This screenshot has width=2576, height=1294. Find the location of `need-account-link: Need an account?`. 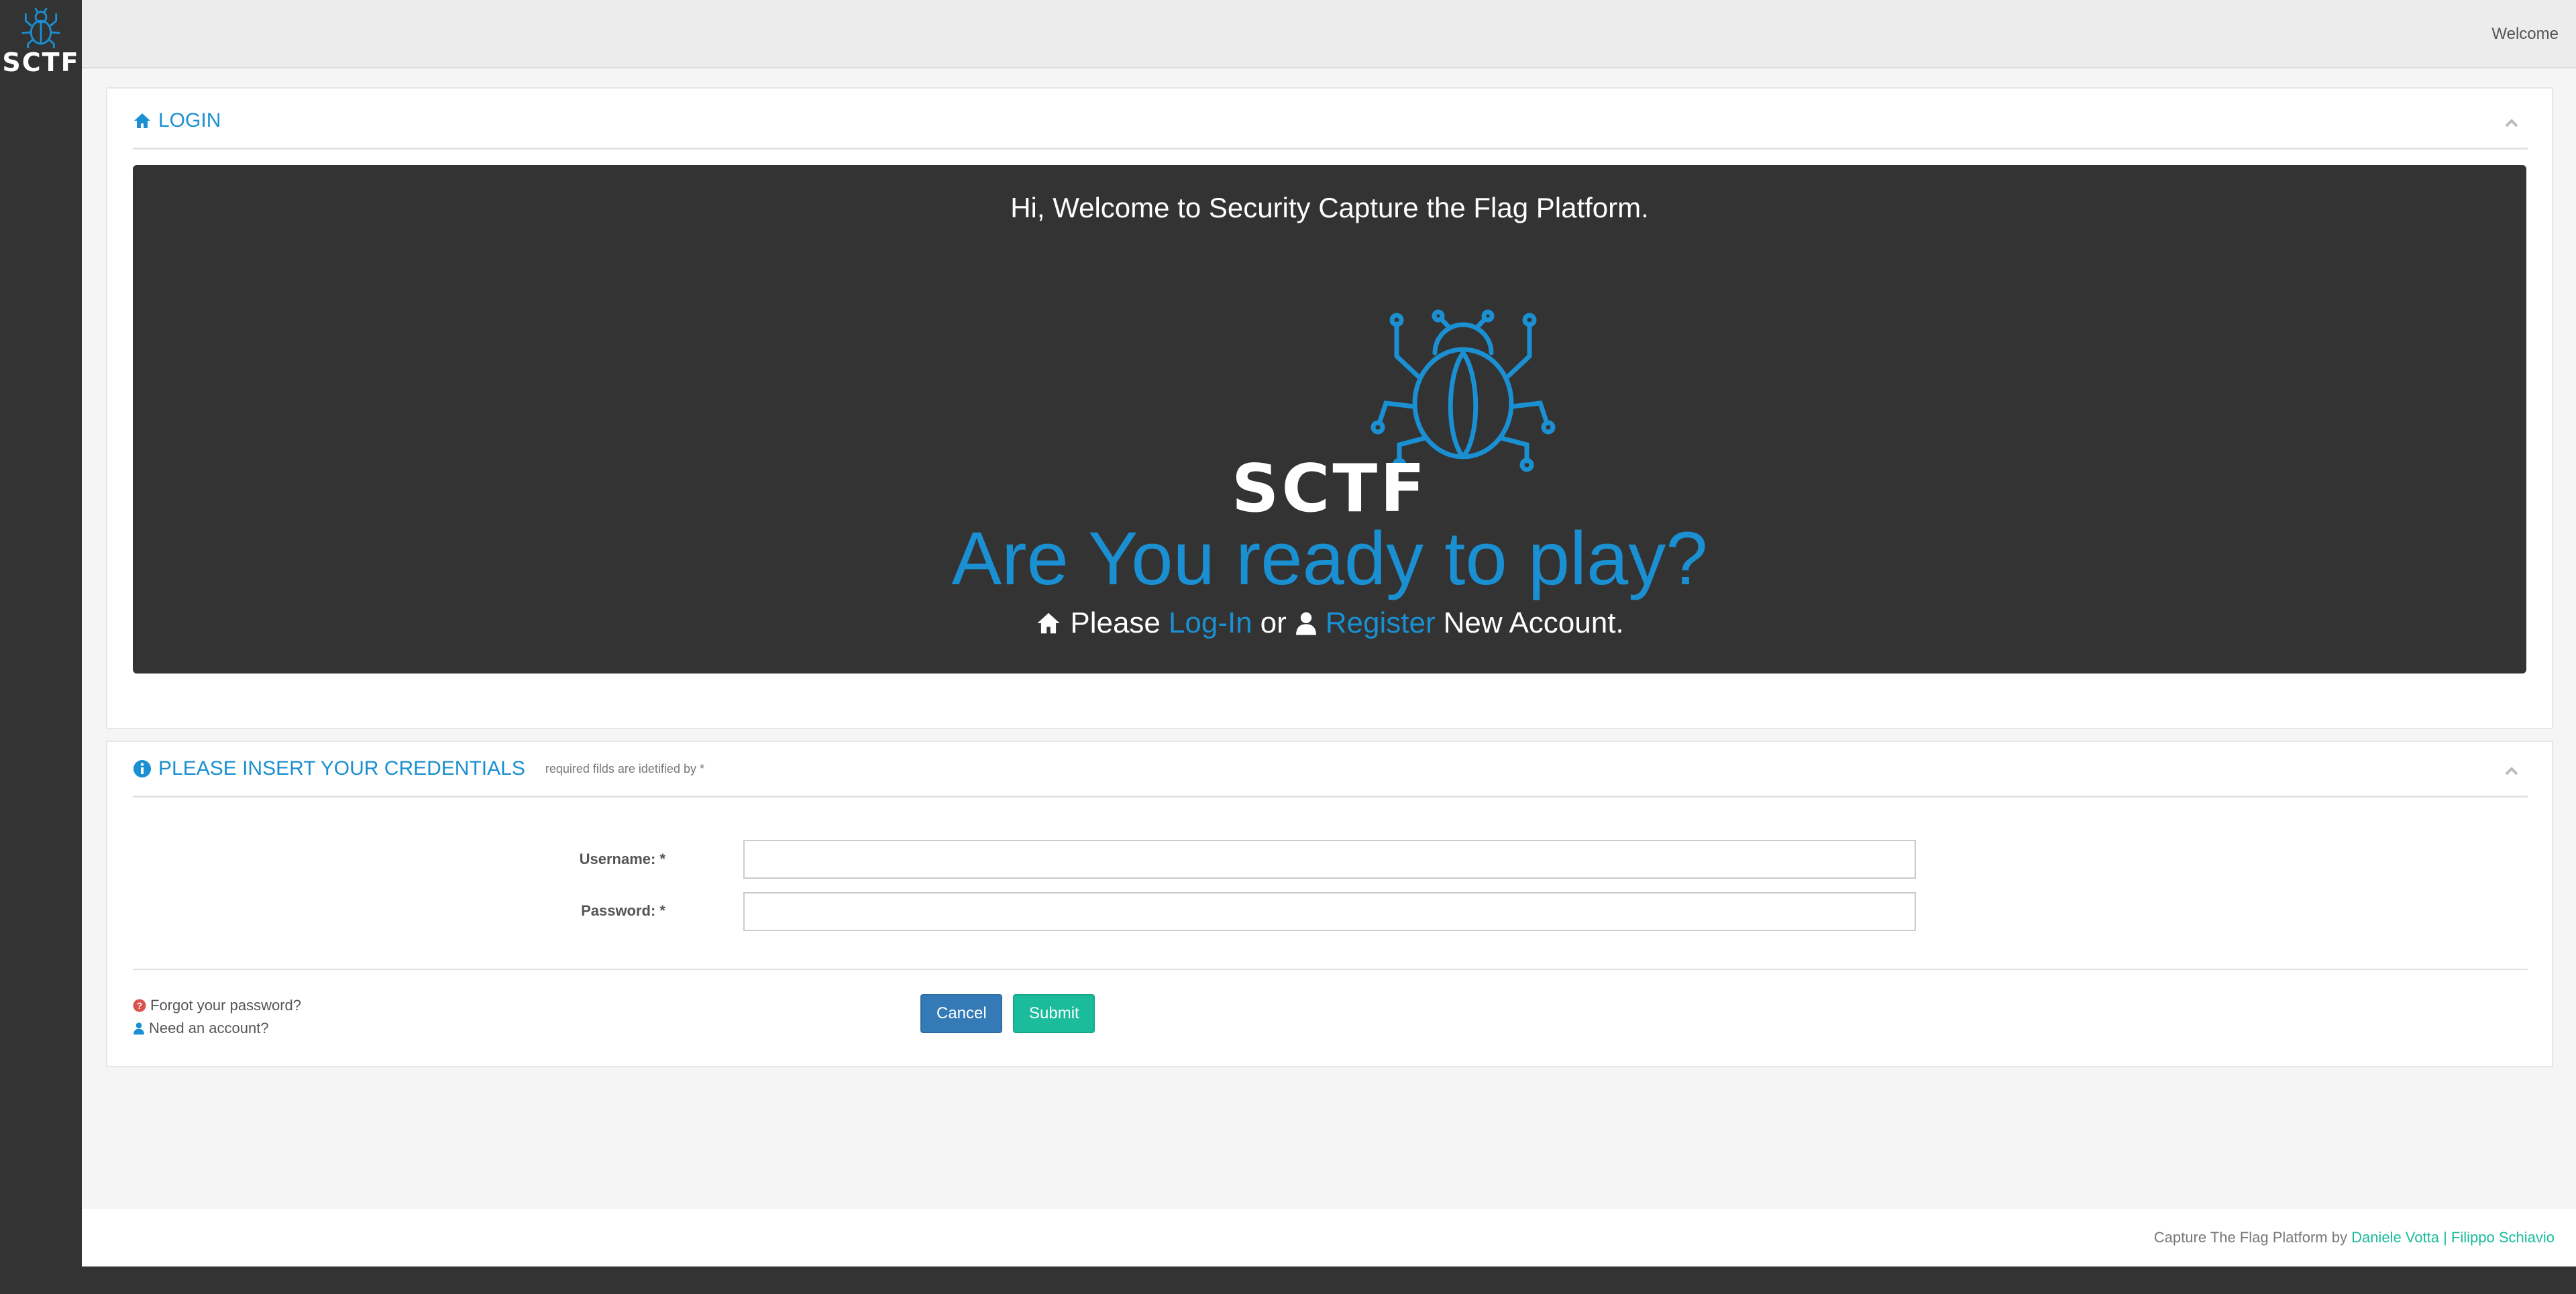

need-account-link: Need an account? is located at coordinates (209, 1028).